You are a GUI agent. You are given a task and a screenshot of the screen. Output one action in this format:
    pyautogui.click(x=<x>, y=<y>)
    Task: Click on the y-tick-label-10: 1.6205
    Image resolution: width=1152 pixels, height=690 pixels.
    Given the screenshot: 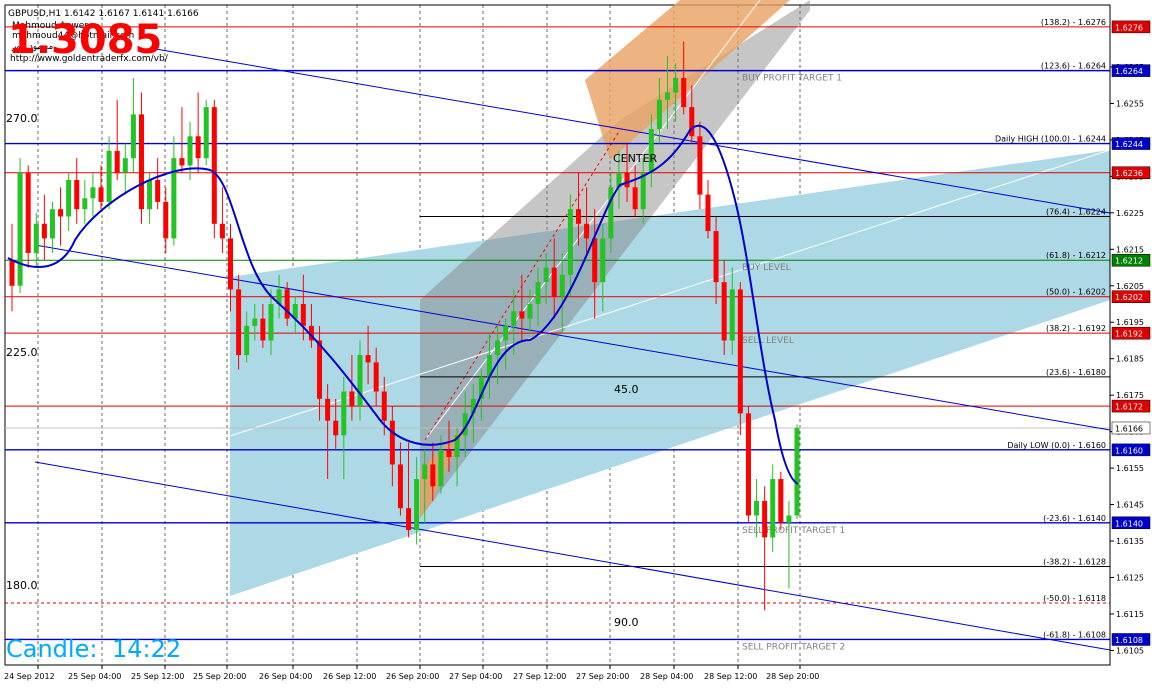 What is the action you would take?
    pyautogui.click(x=1130, y=286)
    